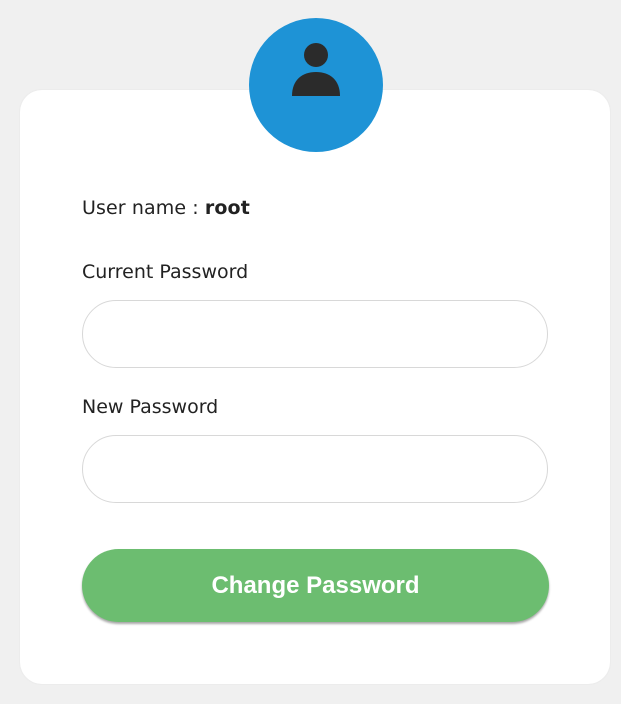  Describe the element at coordinates (143, 208) in the screenshot. I see `username-label: User name :` at that location.